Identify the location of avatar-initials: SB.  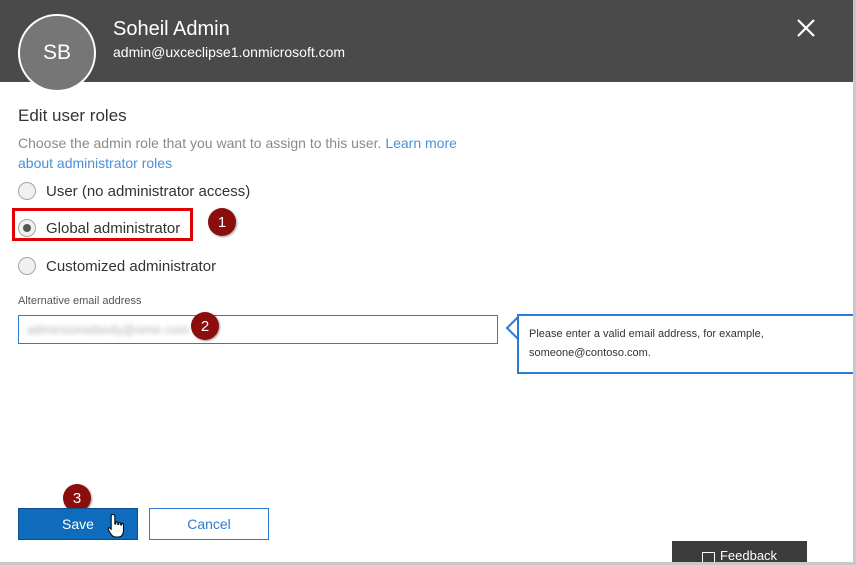
(56, 52).